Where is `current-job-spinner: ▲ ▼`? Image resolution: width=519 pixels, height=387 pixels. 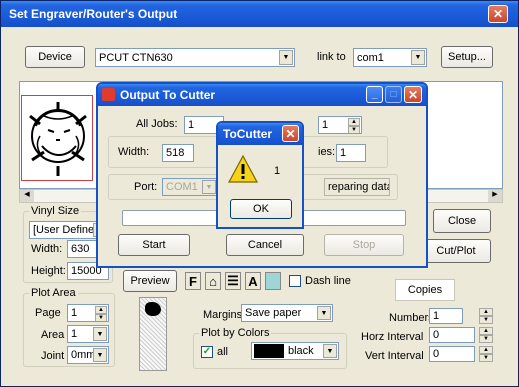 current-job-spinner: ▲ ▼ is located at coordinates (354, 125).